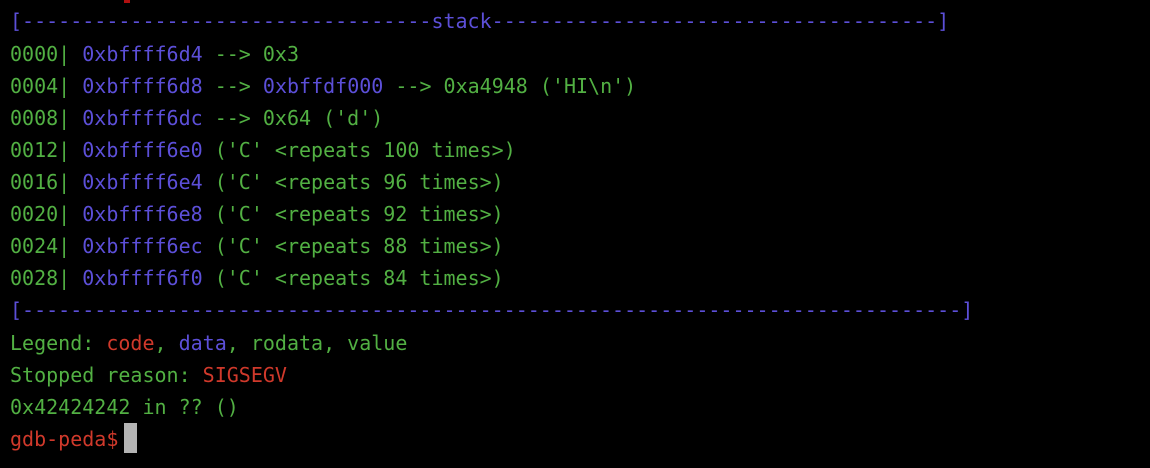 The width and height of the screenshot is (1150, 468). I want to click on stack-address: 0xbffff6f0, so click(142, 278).